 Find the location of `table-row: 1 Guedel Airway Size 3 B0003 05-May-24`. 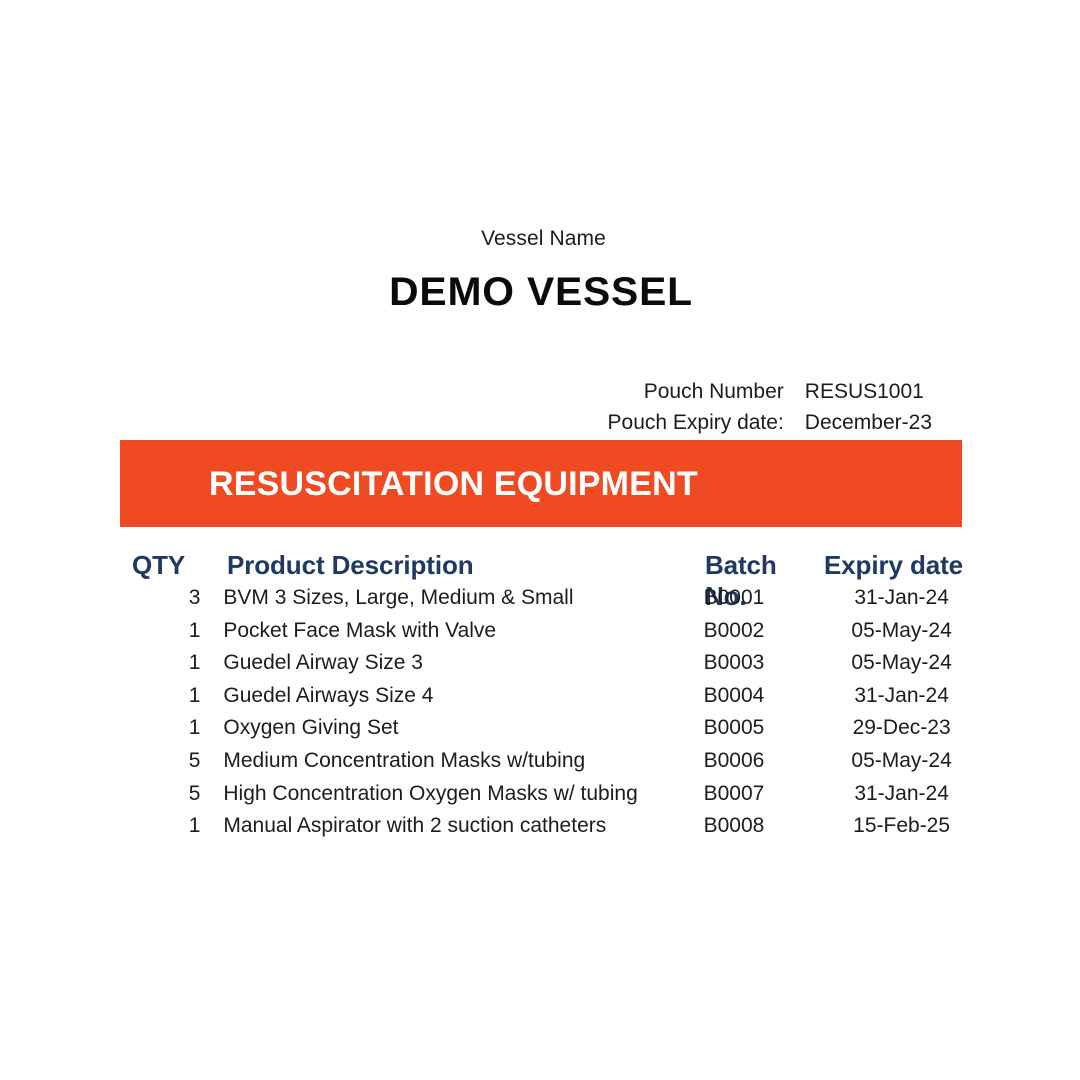

table-row: 1 Guedel Airway Size 3 B0003 05-May-24 is located at coordinates (550, 667).